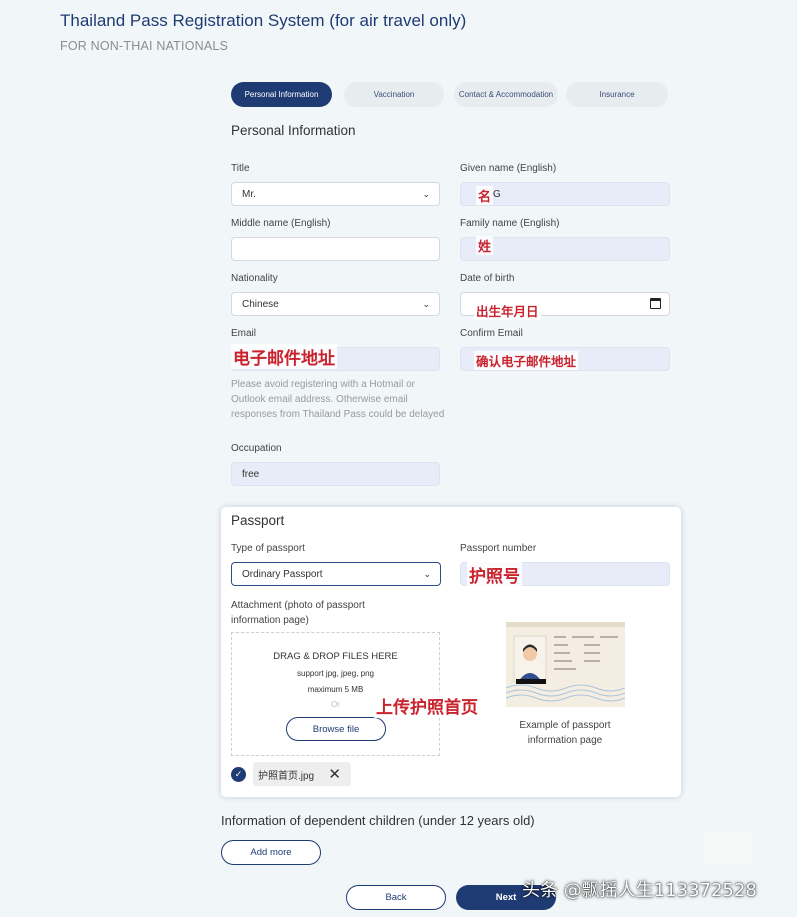 Image resolution: width=797 pixels, height=917 pixels. Describe the element at coordinates (485, 245) in the screenshot. I see `annotation-family-name: 姓` at that location.